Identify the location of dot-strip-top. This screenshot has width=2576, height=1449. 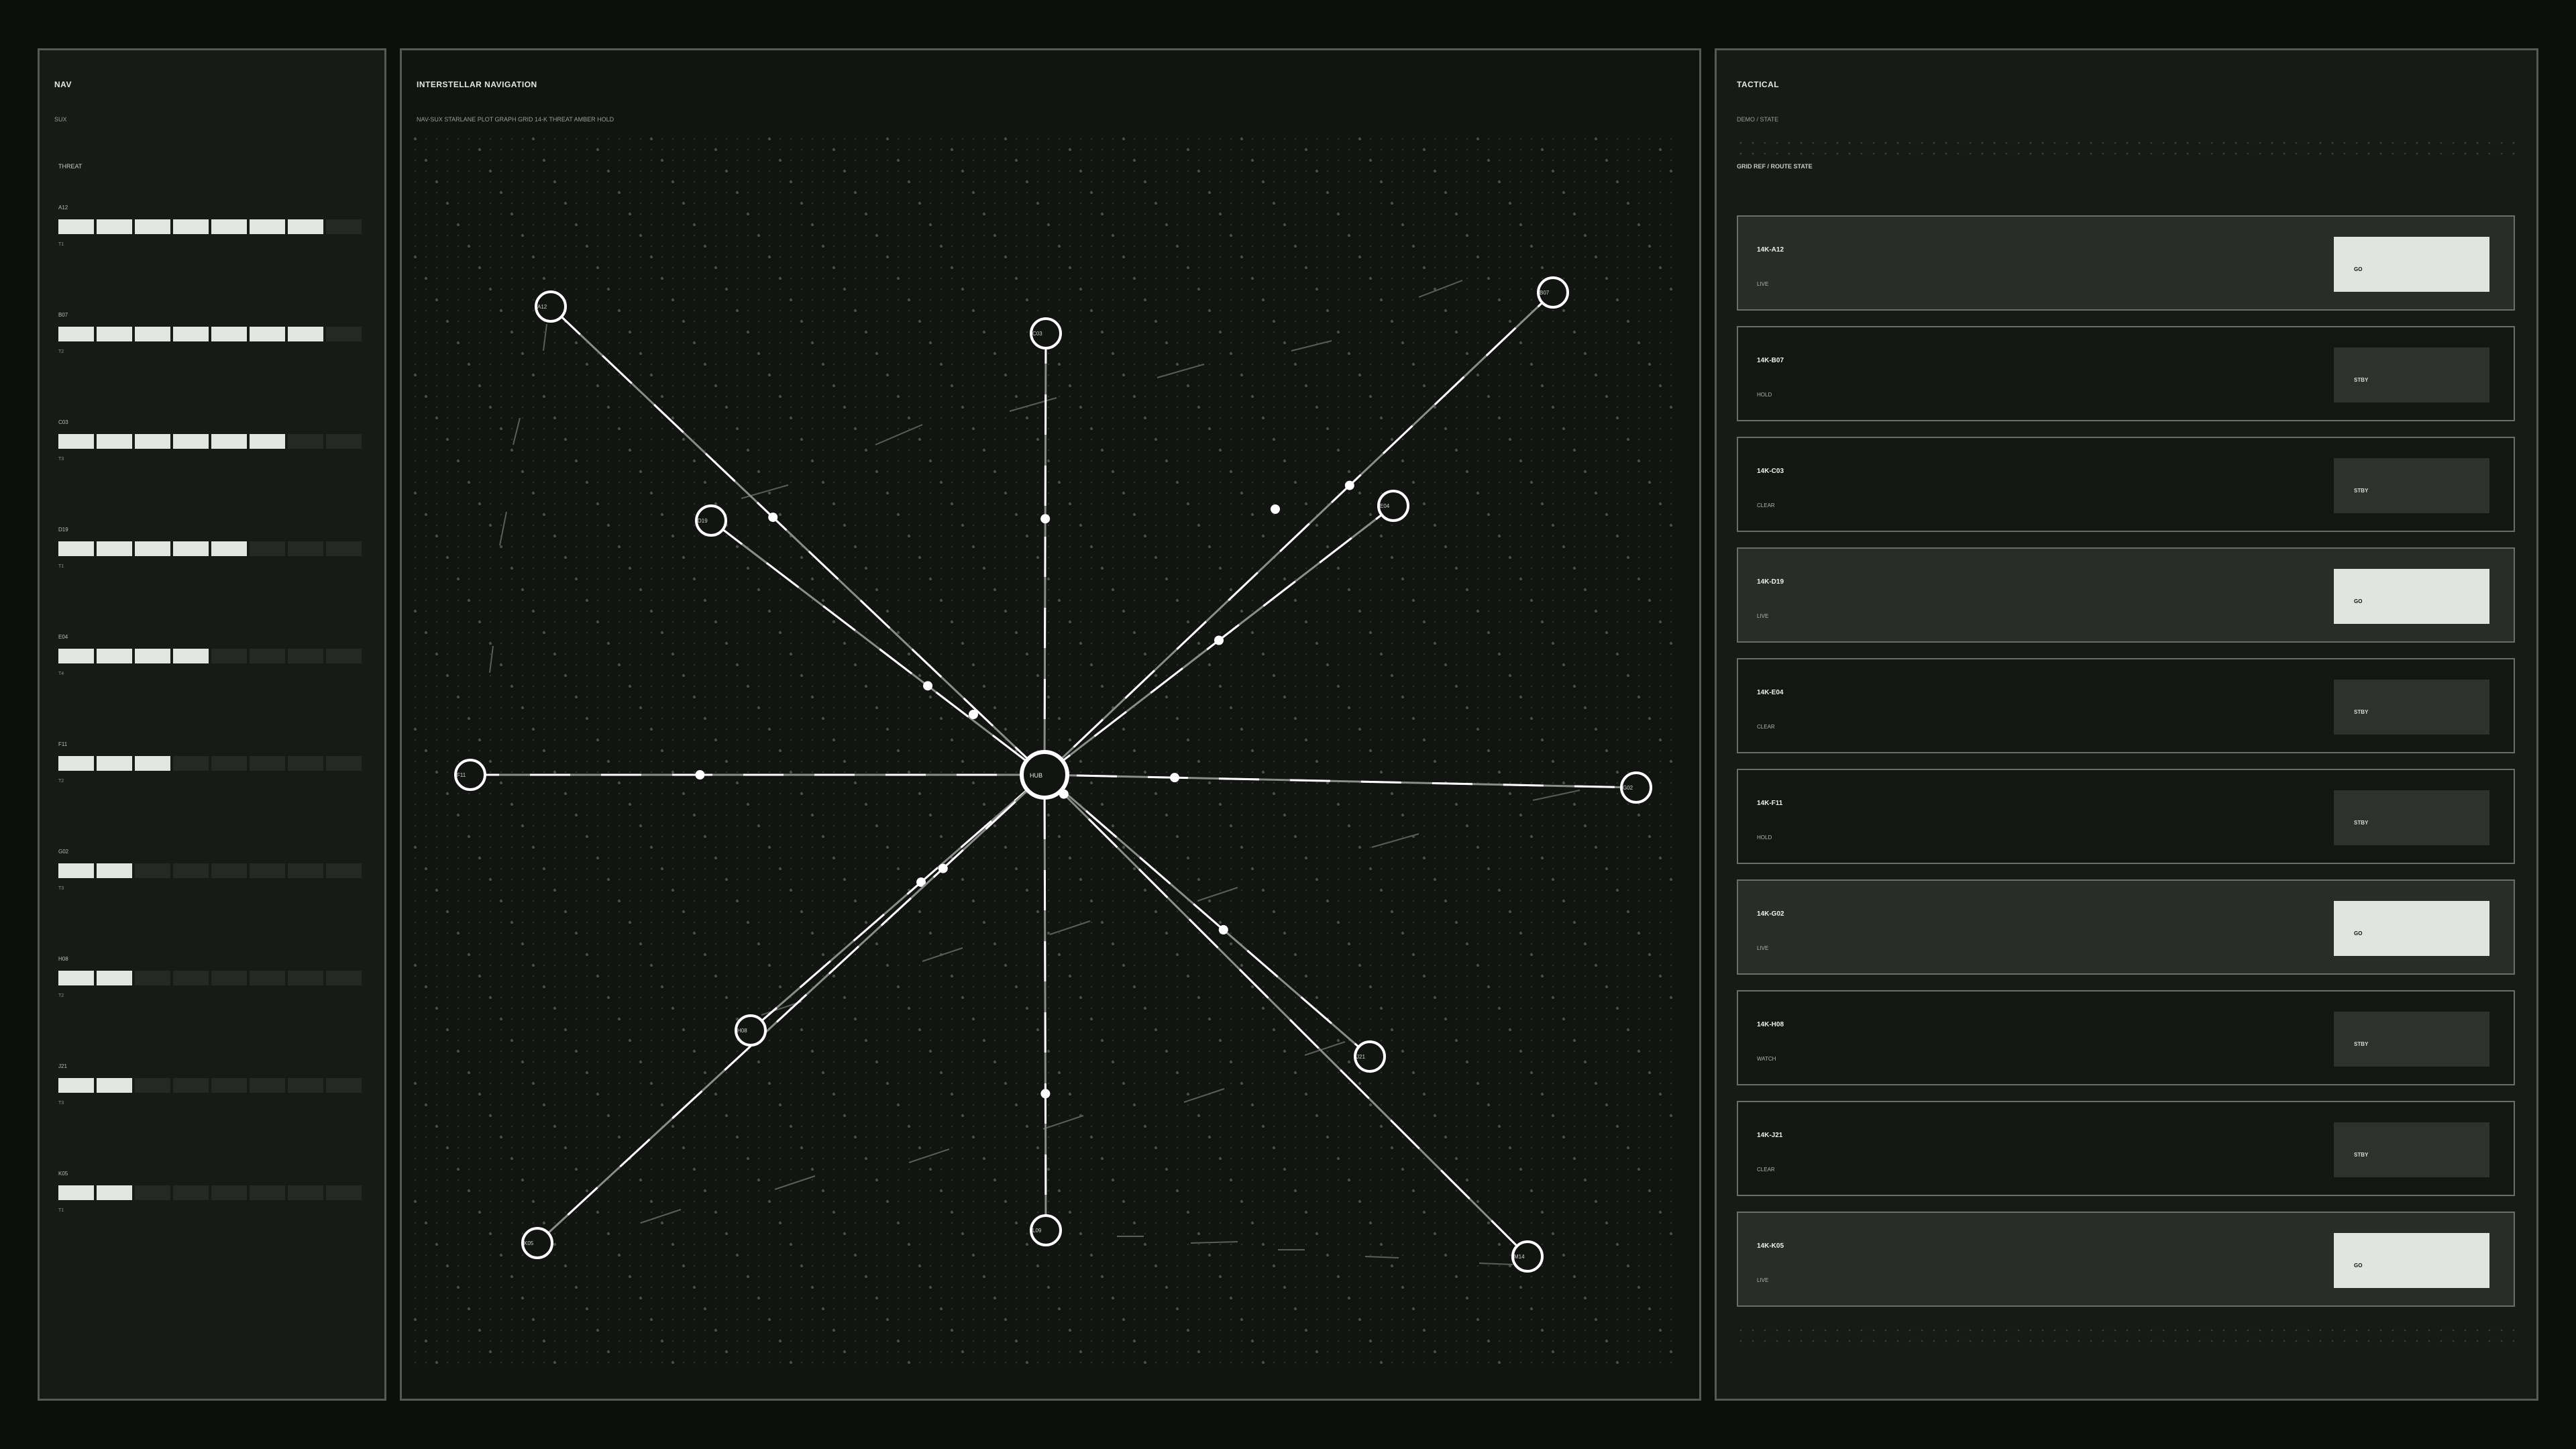
(2127, 148).